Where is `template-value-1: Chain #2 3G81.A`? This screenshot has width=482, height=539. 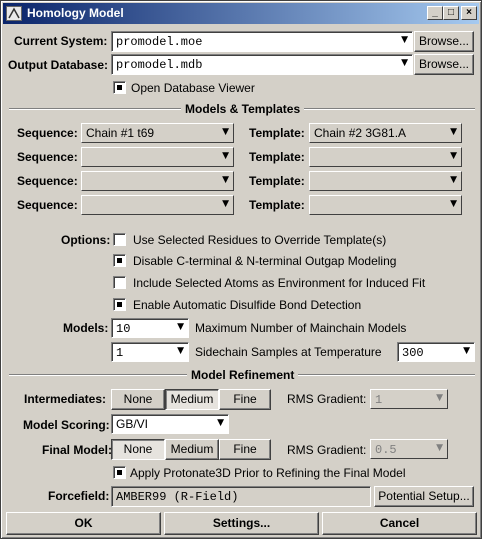 template-value-1: Chain #2 3G81.A is located at coordinates (360, 133).